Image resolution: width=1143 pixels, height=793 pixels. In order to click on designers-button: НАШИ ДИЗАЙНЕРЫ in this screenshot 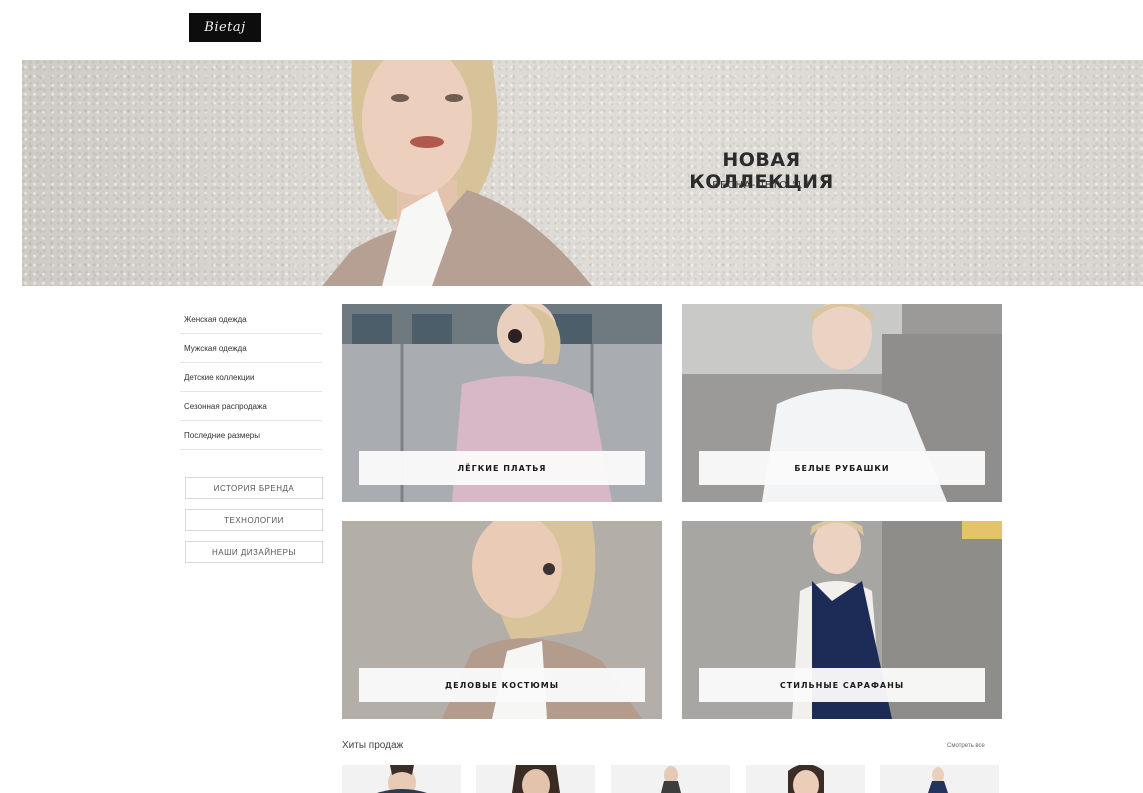, I will do `click(254, 552)`.